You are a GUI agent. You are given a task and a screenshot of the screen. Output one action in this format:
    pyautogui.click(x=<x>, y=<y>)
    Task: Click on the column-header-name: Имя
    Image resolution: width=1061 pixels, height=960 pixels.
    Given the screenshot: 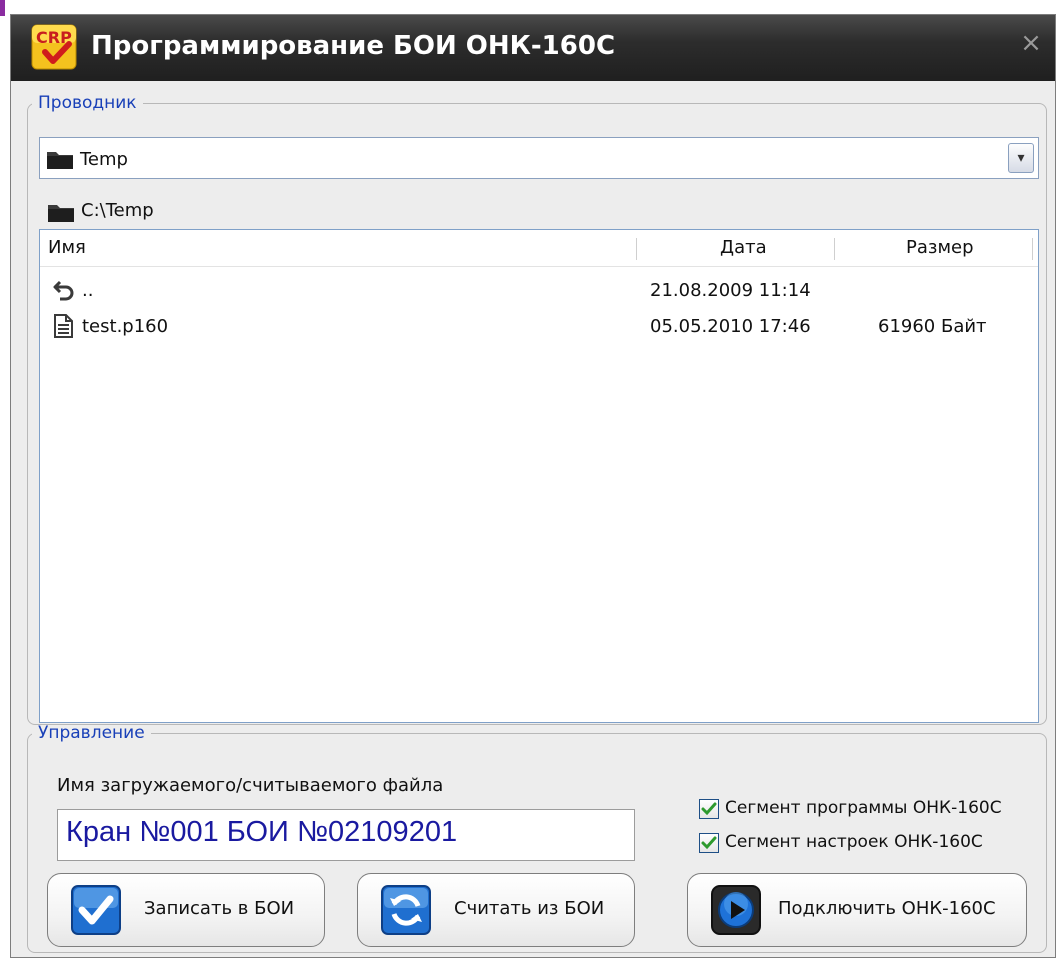 What is the action you would take?
    pyautogui.click(x=67, y=248)
    